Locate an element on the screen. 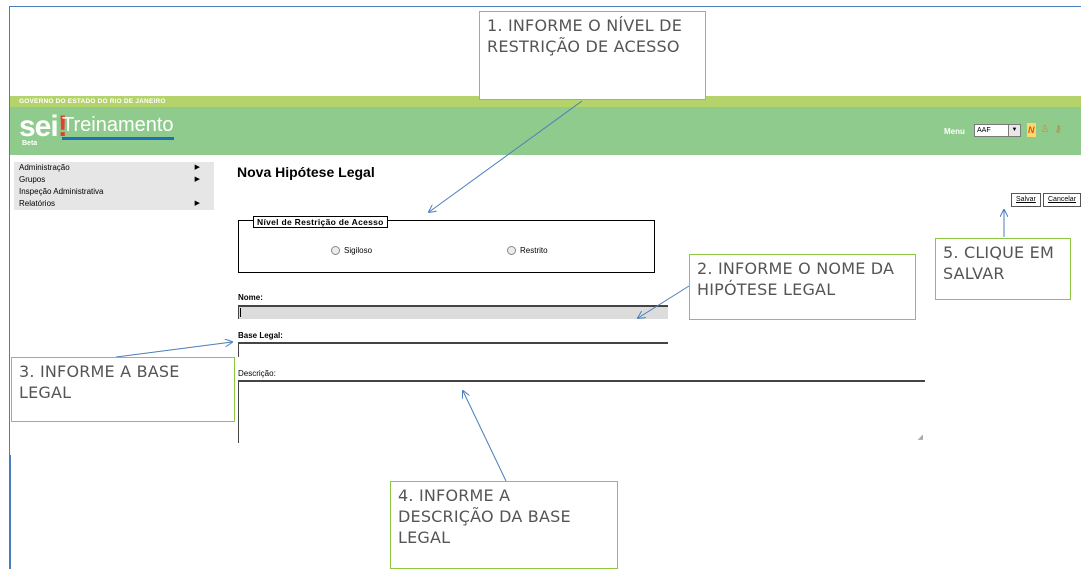 The width and height of the screenshot is (1081, 569). callout-step-2: 2. INFORME O NOME DA HIPÓTESE LEGAL is located at coordinates (802, 287).